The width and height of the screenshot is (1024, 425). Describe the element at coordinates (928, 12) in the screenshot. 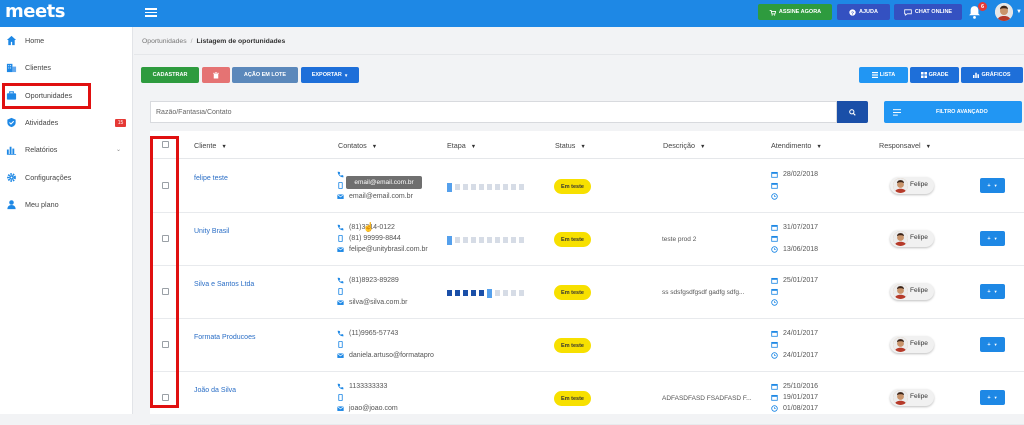

I see `chat-online-button: CHAT ONLINE` at that location.